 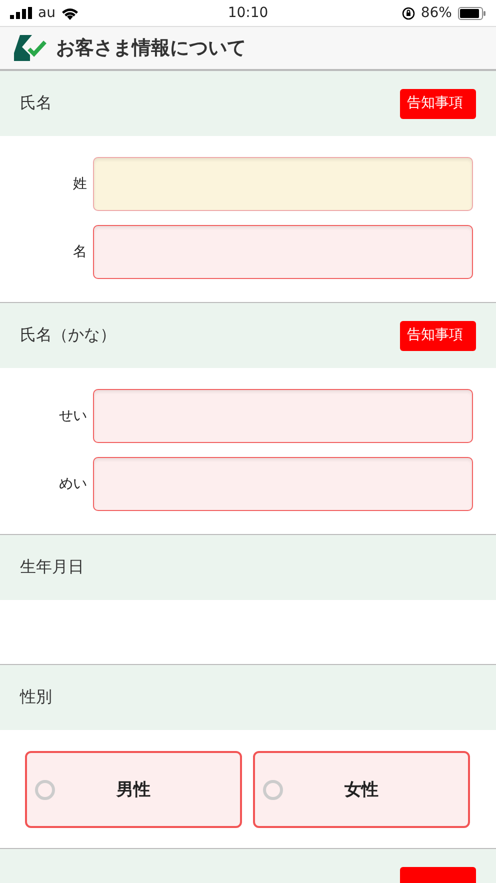 I want to click on section-title: 性別, so click(x=36, y=697).